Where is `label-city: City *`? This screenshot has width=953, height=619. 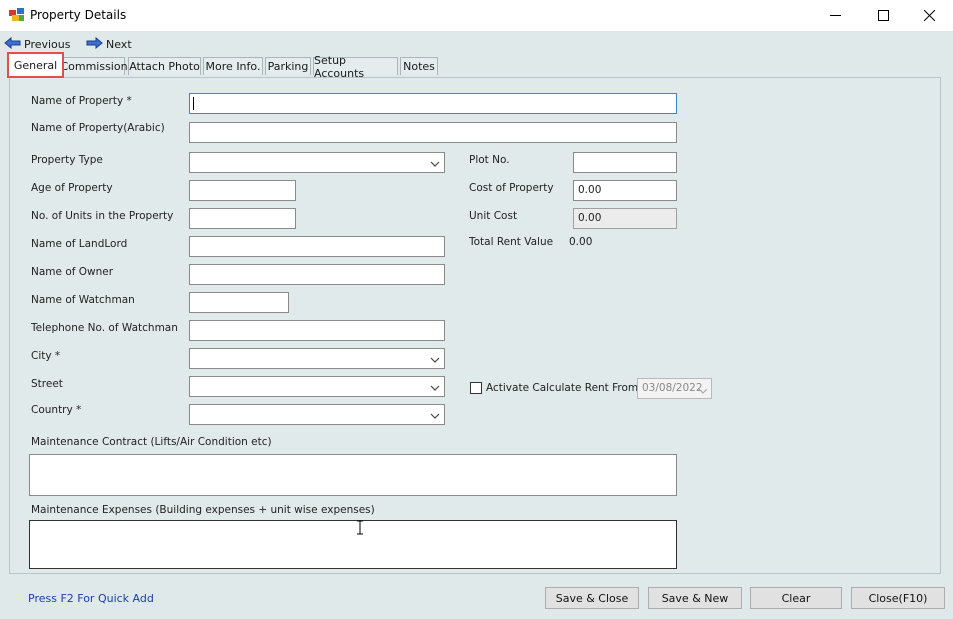 label-city: City * is located at coordinates (46, 356).